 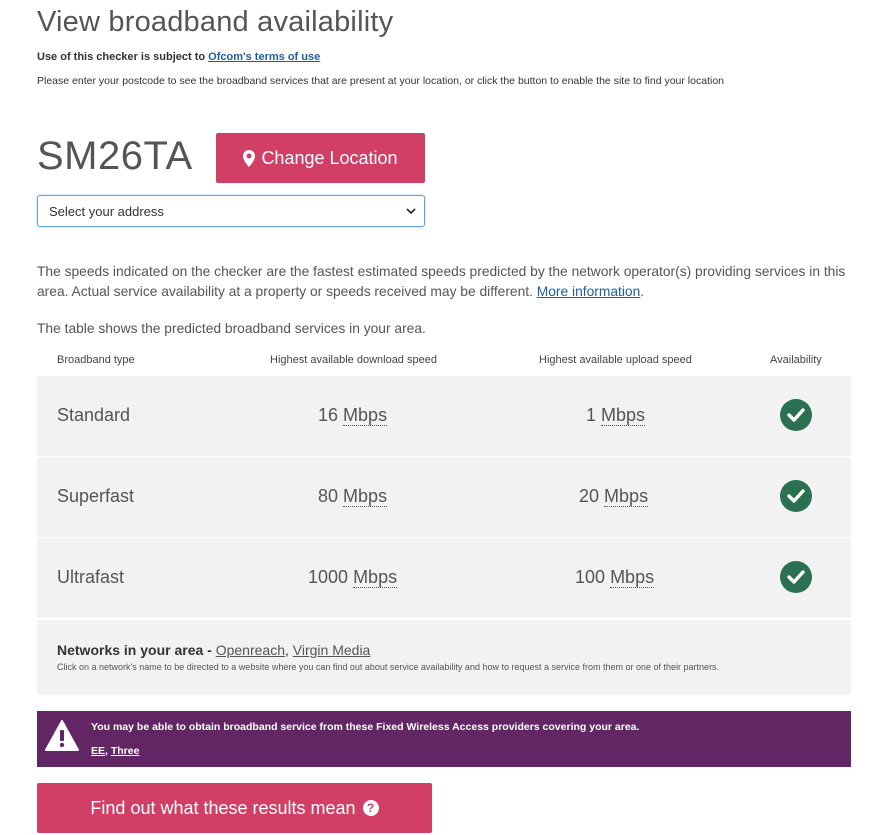 What do you see at coordinates (591, 415) in the screenshot?
I see `upload-value: 1` at bounding box center [591, 415].